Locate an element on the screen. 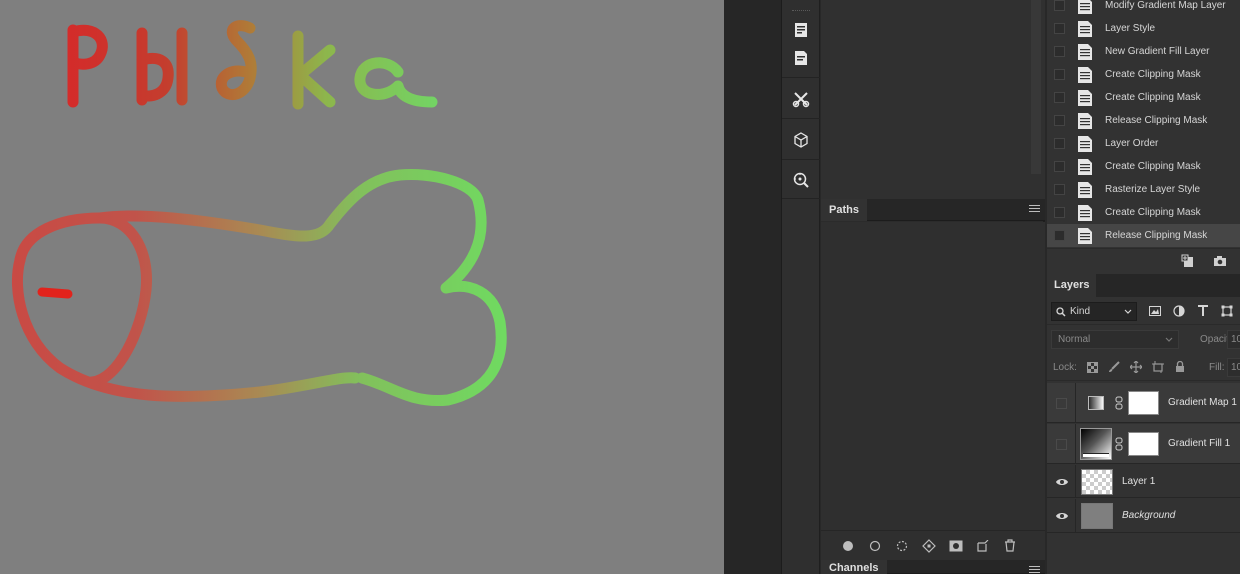 The width and height of the screenshot is (1240, 574). layer-name: Gradient Map 1 is located at coordinates (1202, 402).